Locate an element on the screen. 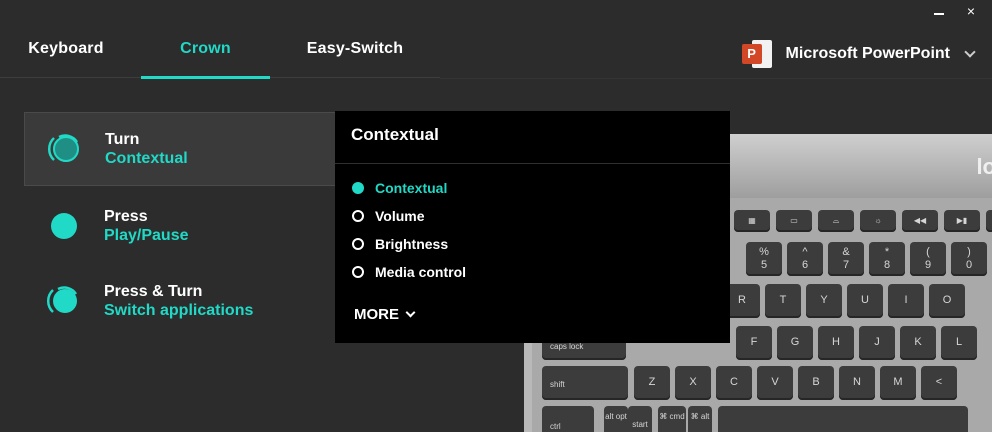 Image resolution: width=992 pixels, height=432 pixels. close-button: × is located at coordinates (971, 11).